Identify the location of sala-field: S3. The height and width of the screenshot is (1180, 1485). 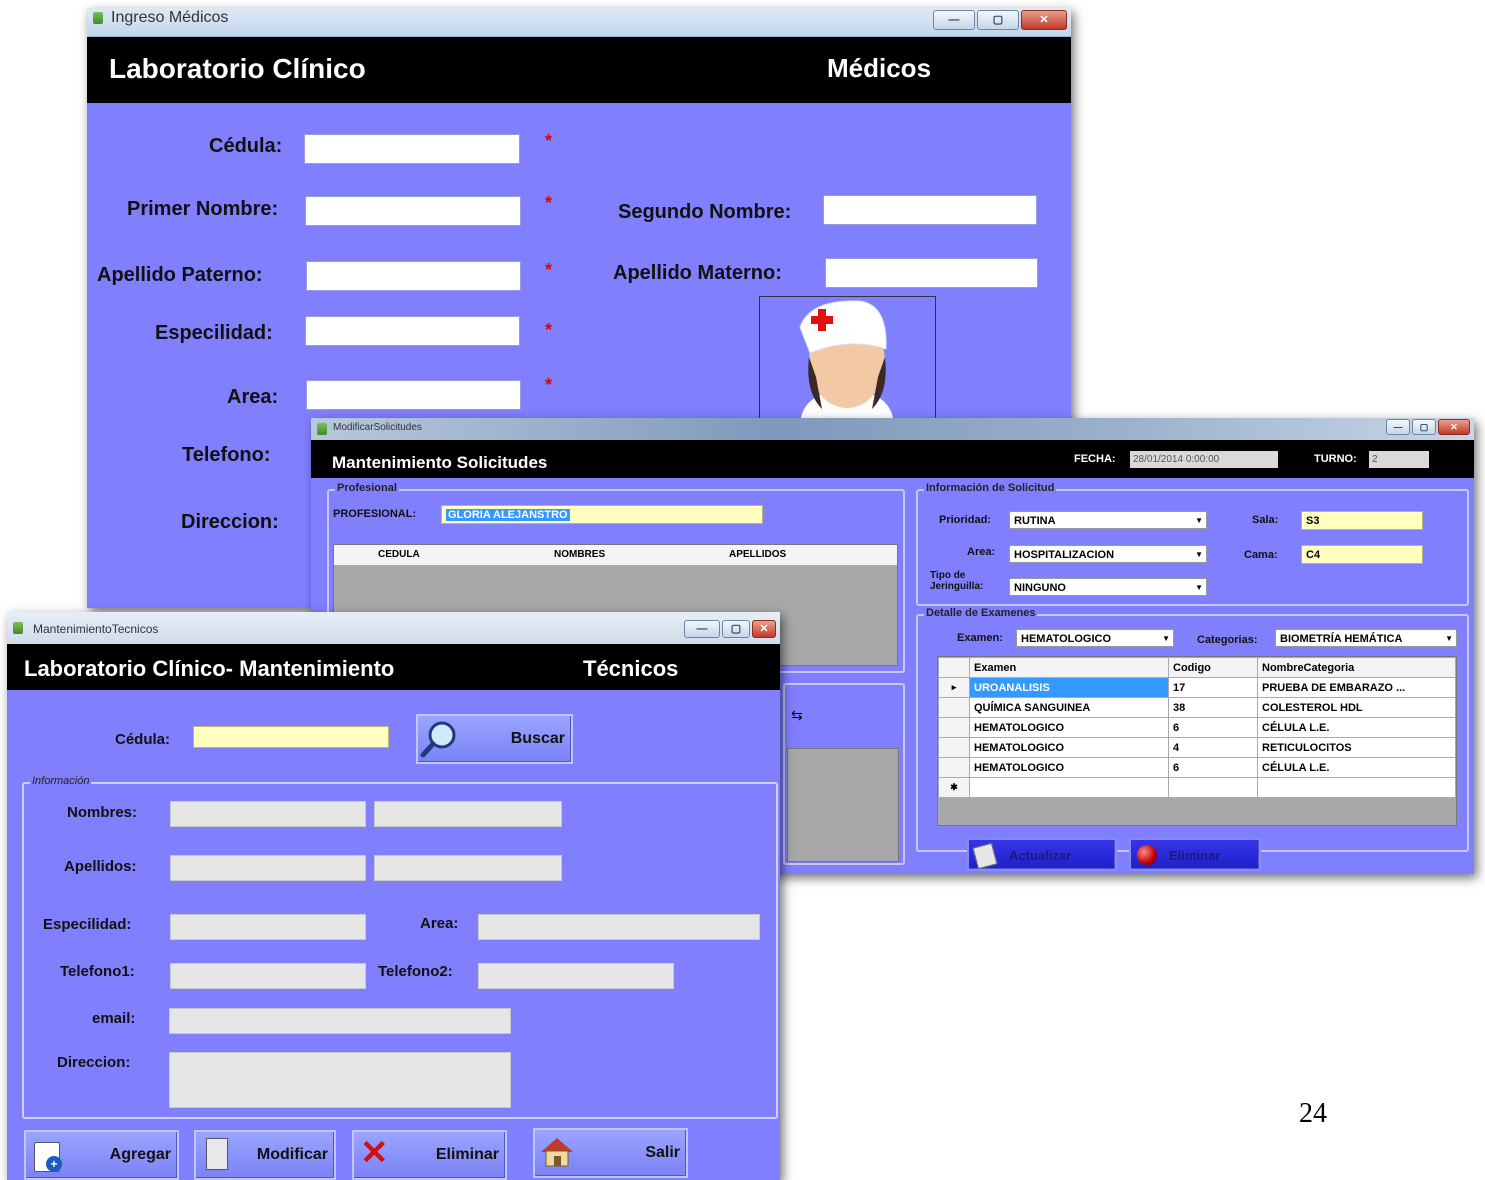
(1362, 520).